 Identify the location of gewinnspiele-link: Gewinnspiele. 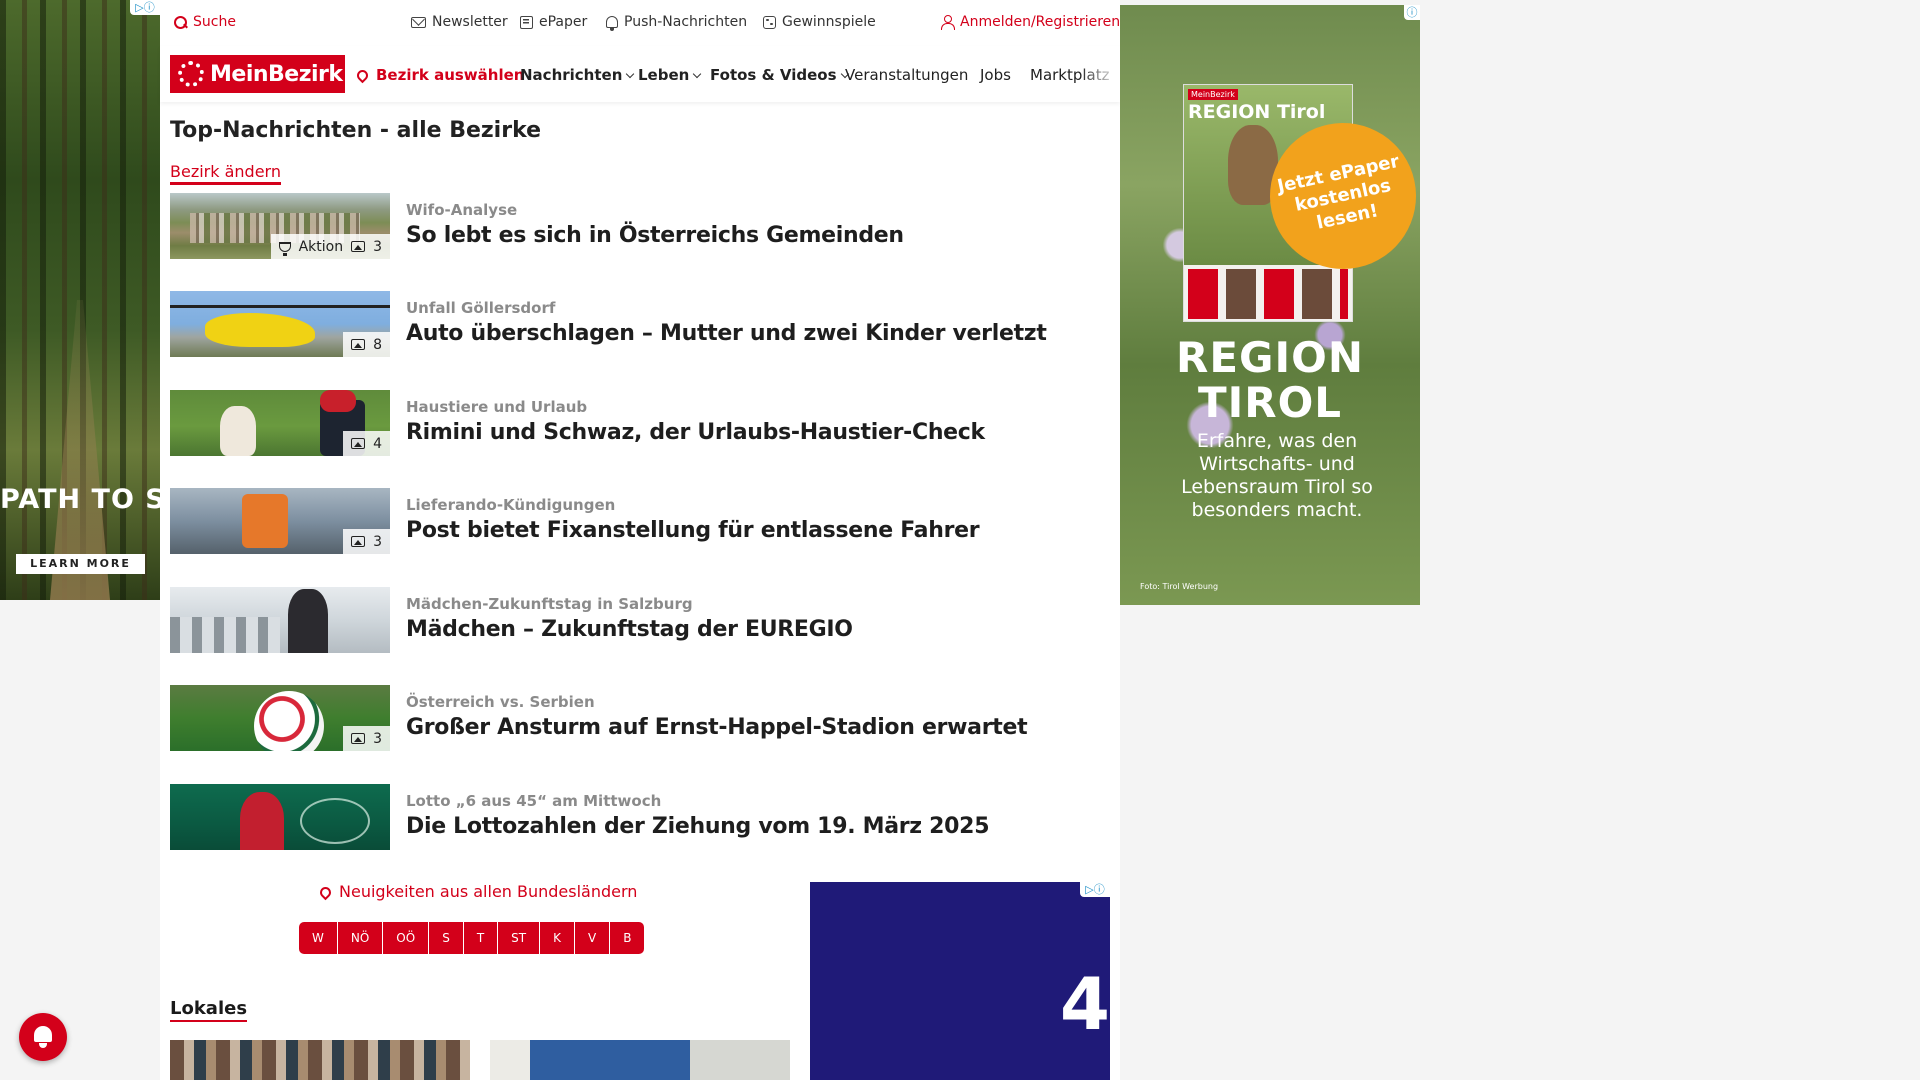
(819, 22).